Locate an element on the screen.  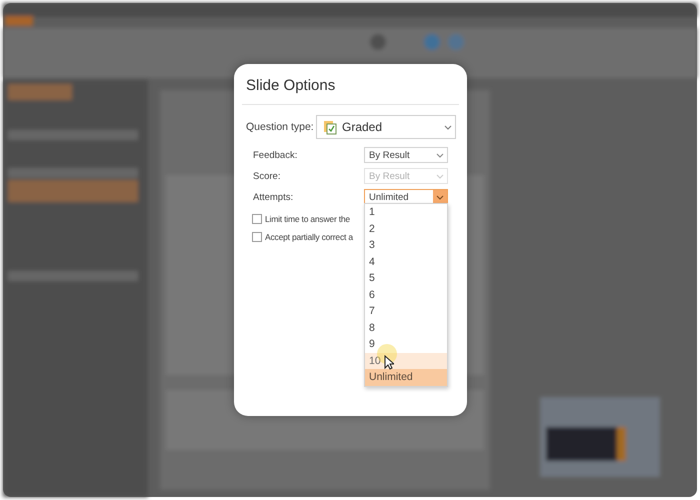
menu-option: 10 is located at coordinates (406, 360).